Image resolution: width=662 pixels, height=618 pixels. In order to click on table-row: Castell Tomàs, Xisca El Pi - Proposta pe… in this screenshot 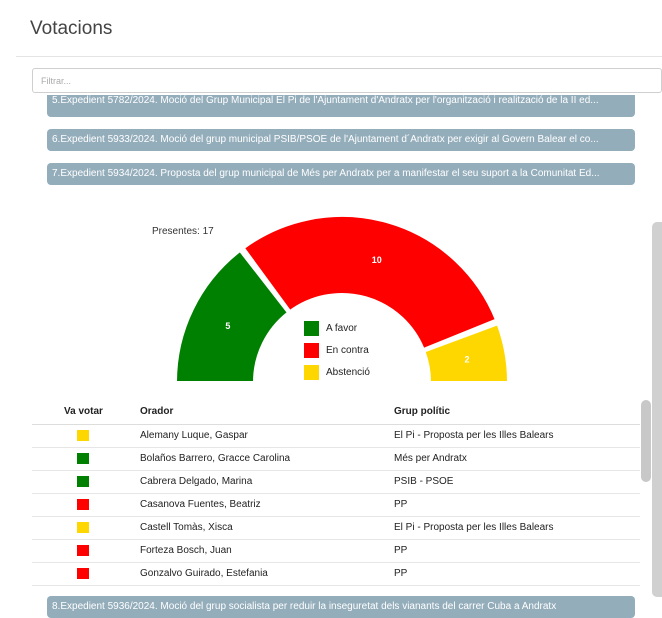, I will do `click(336, 528)`.